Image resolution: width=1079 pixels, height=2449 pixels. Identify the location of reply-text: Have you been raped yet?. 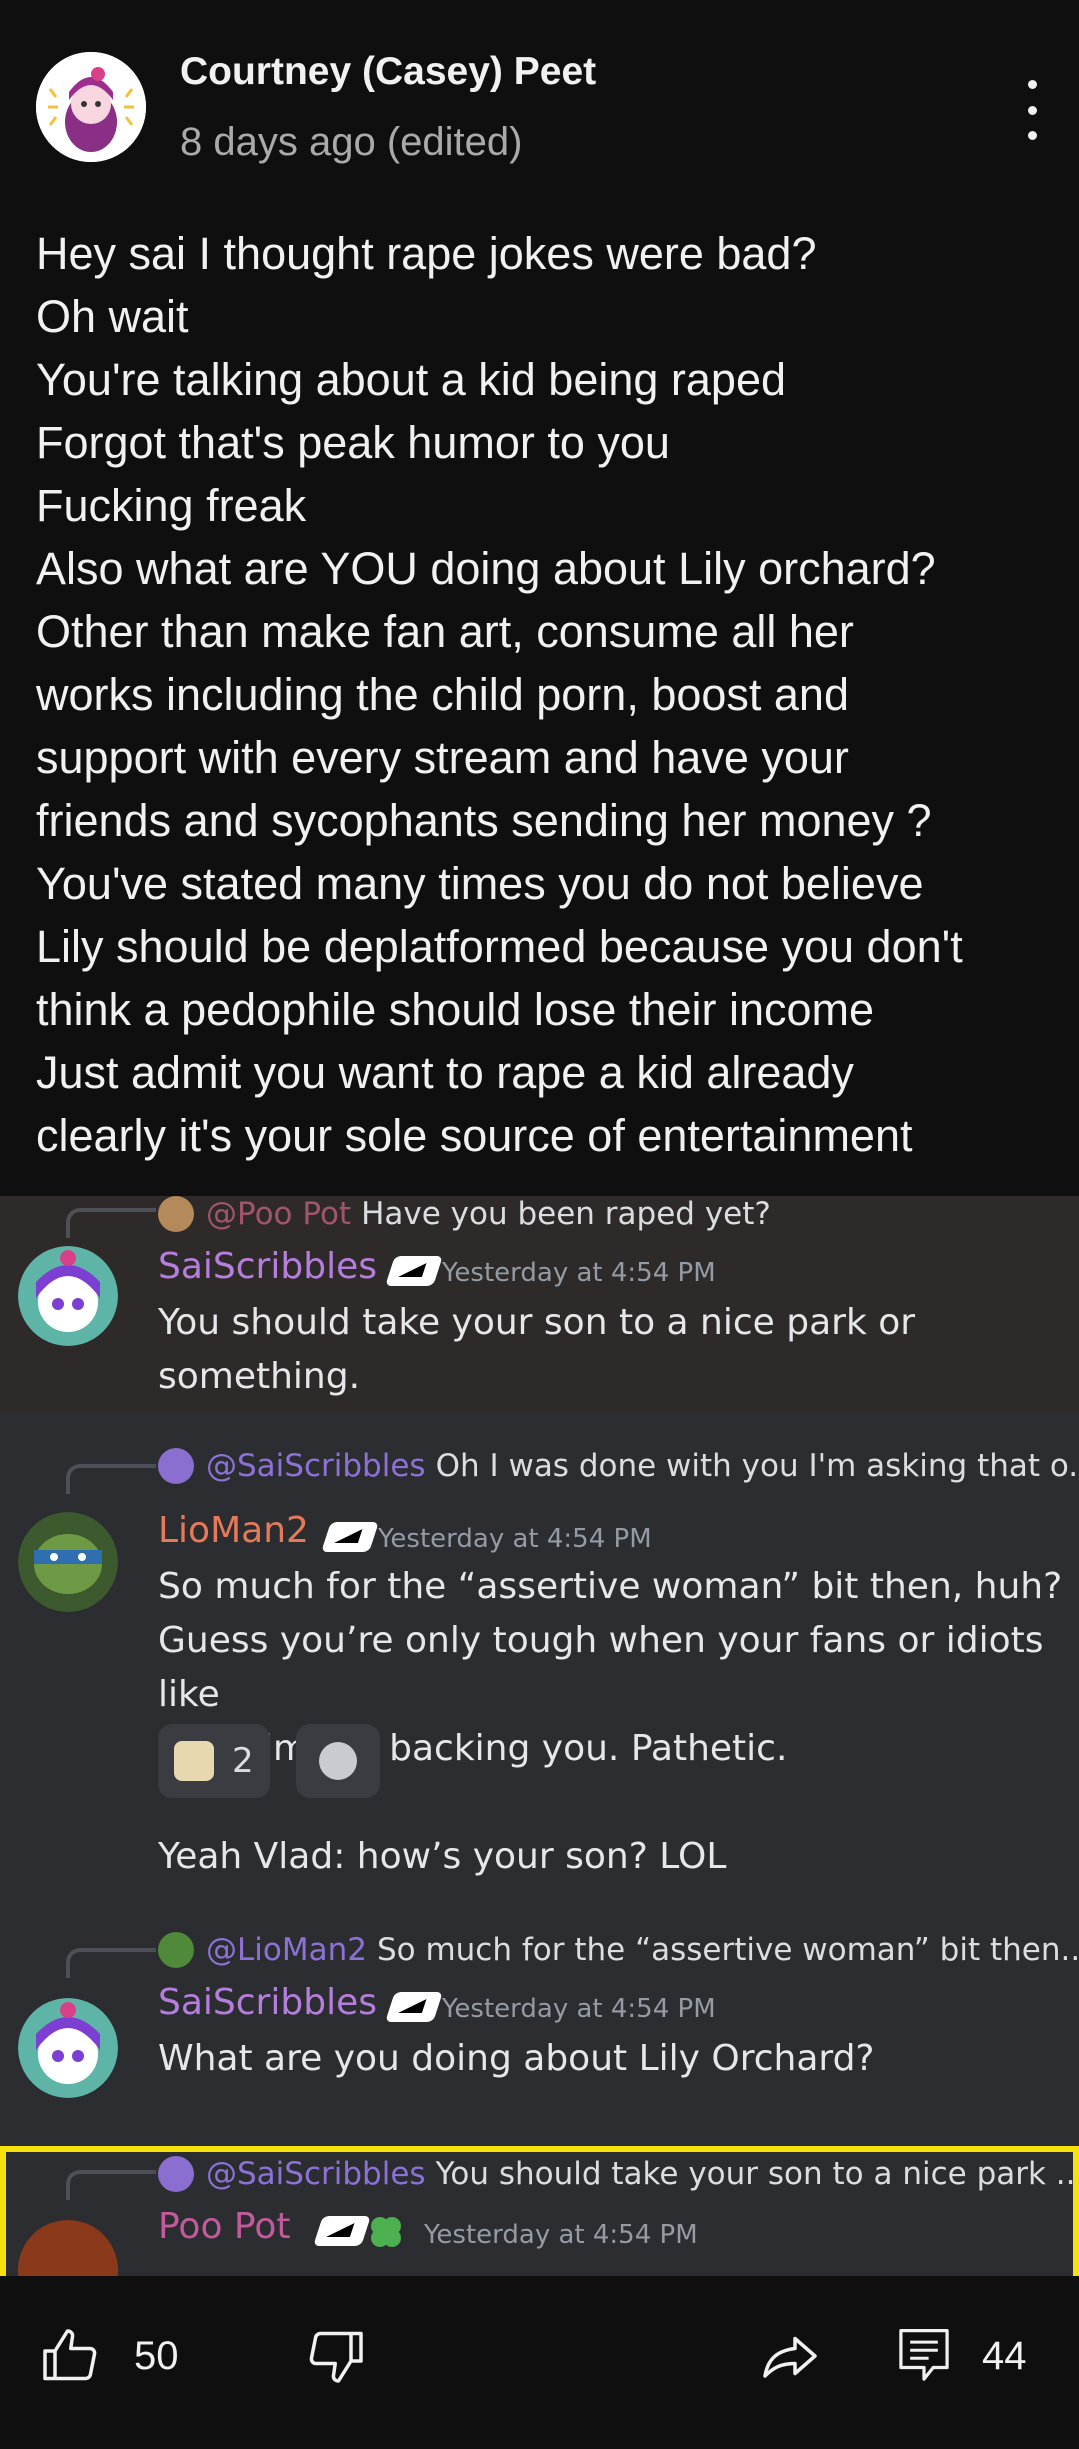
(566, 1214).